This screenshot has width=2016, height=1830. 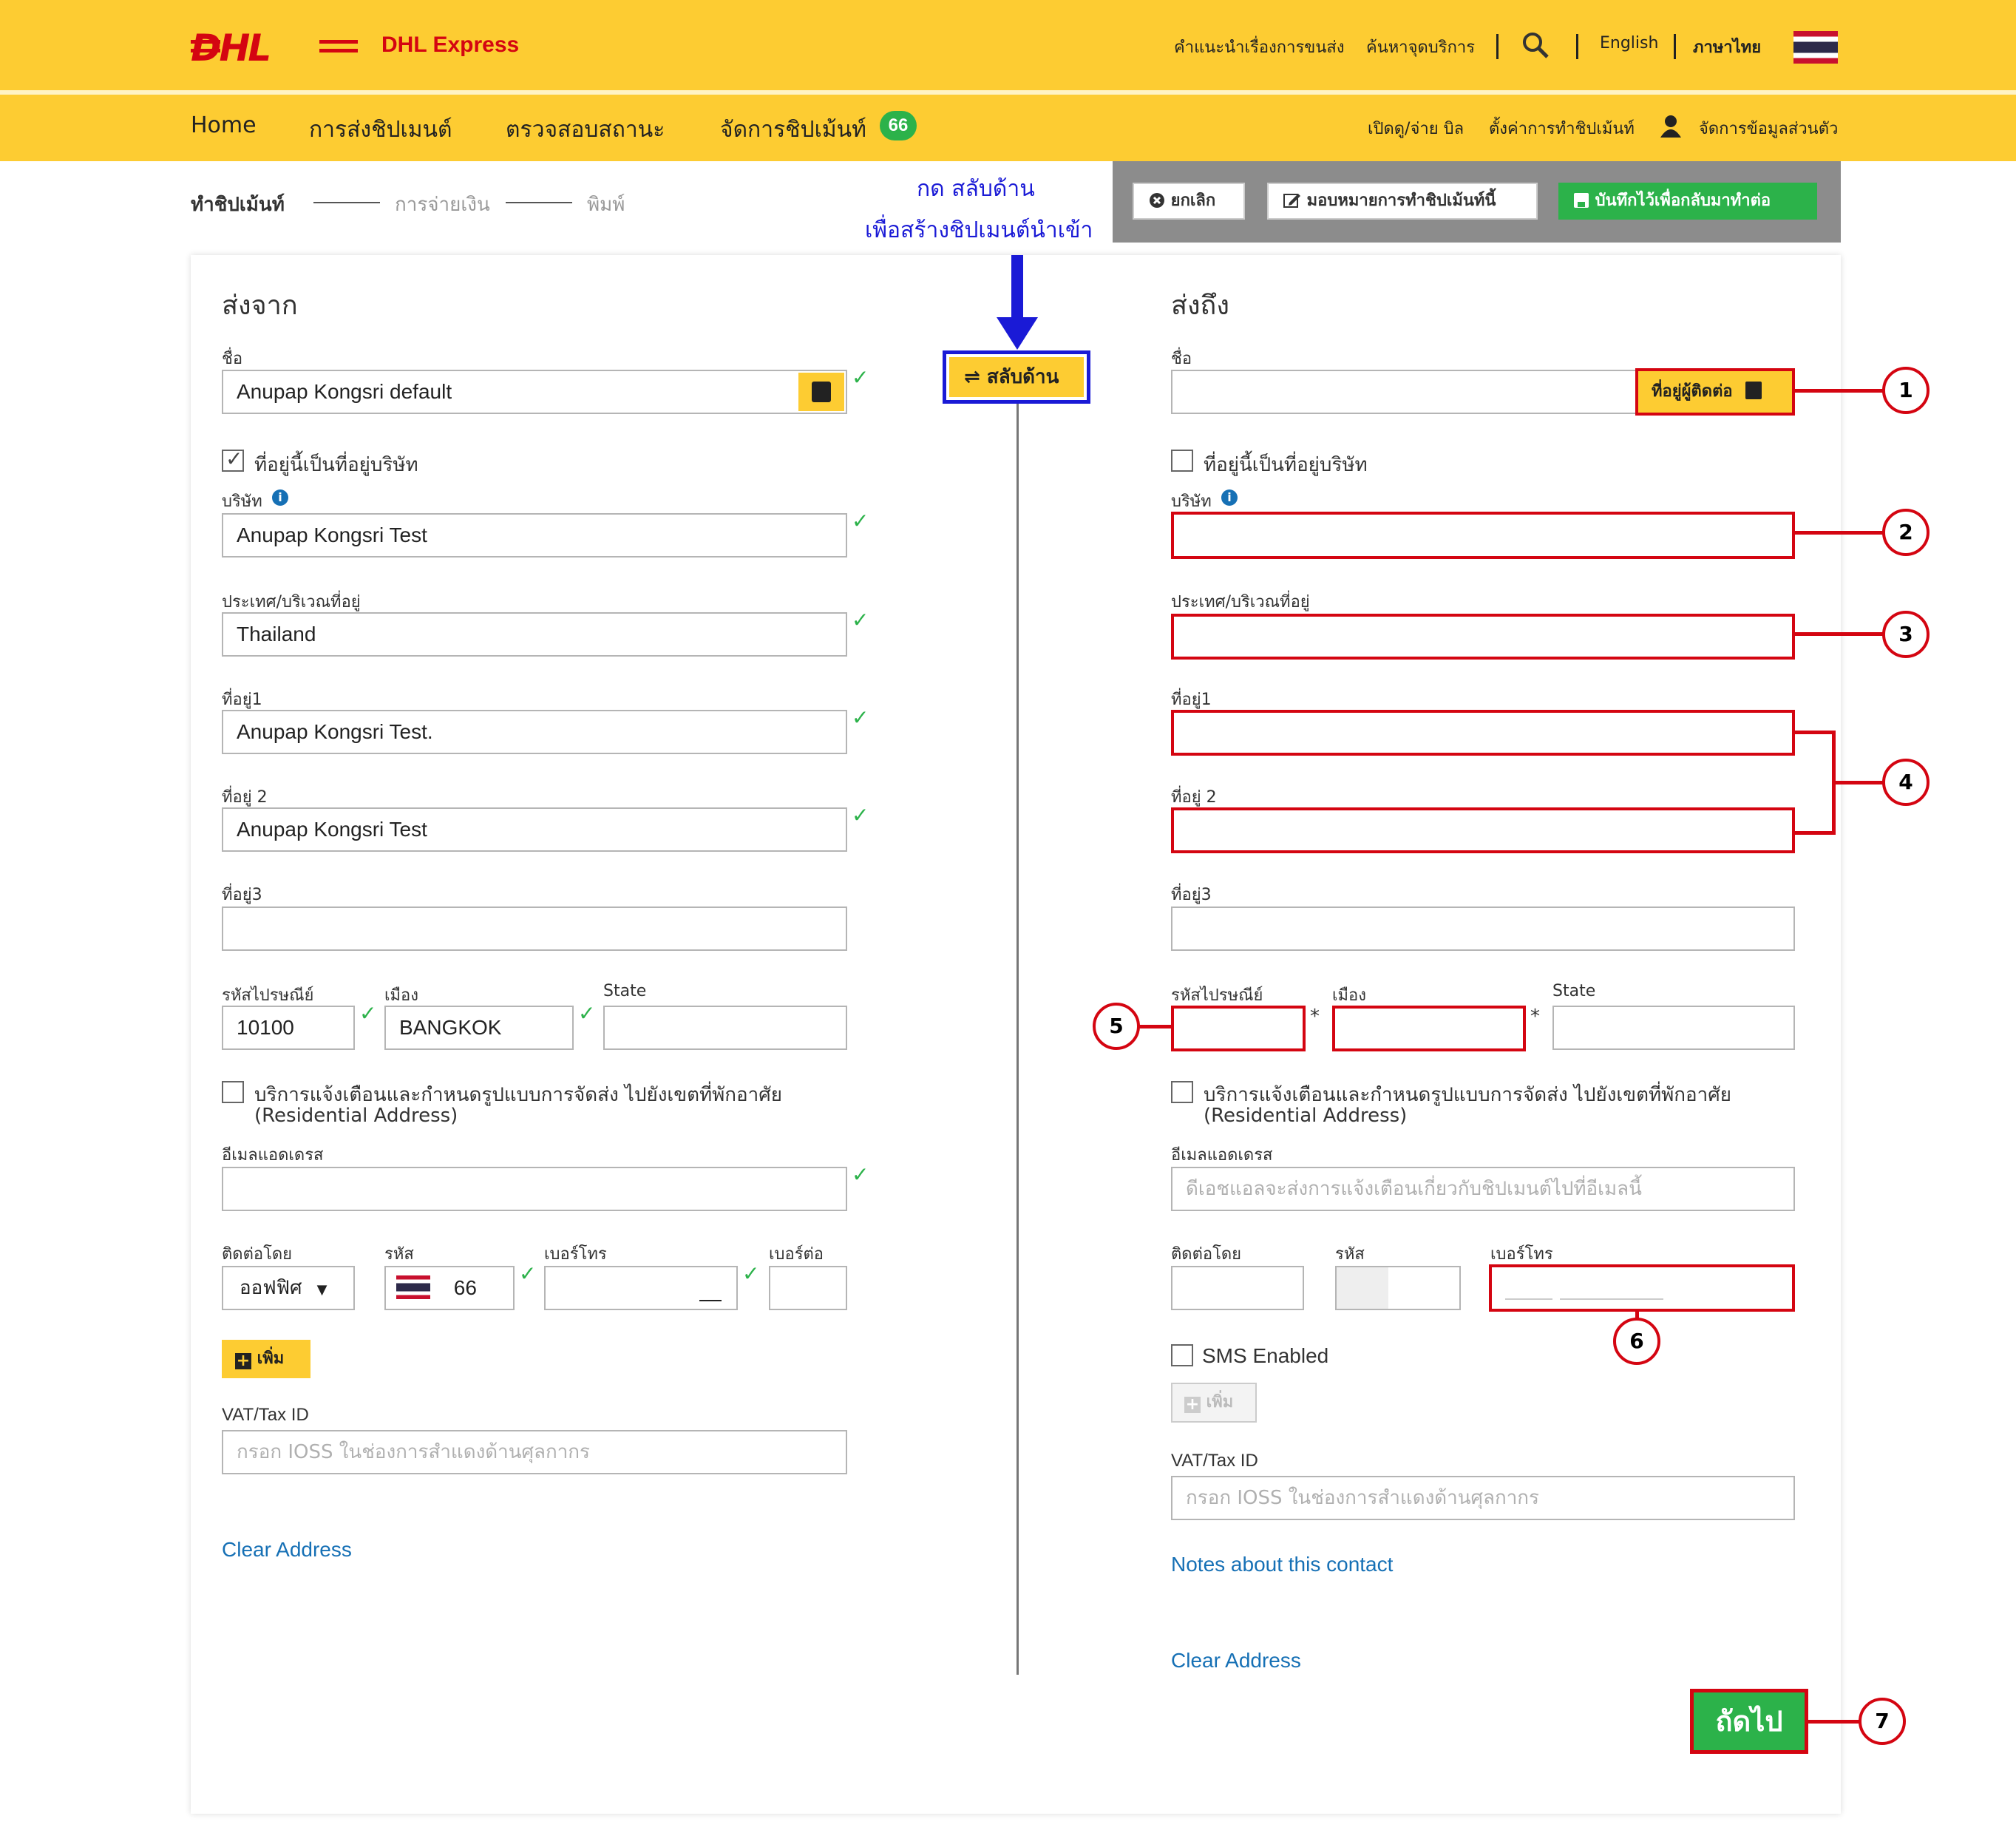 I want to click on from-contact-select: ออฟฟิศ ▼, so click(x=288, y=1288).